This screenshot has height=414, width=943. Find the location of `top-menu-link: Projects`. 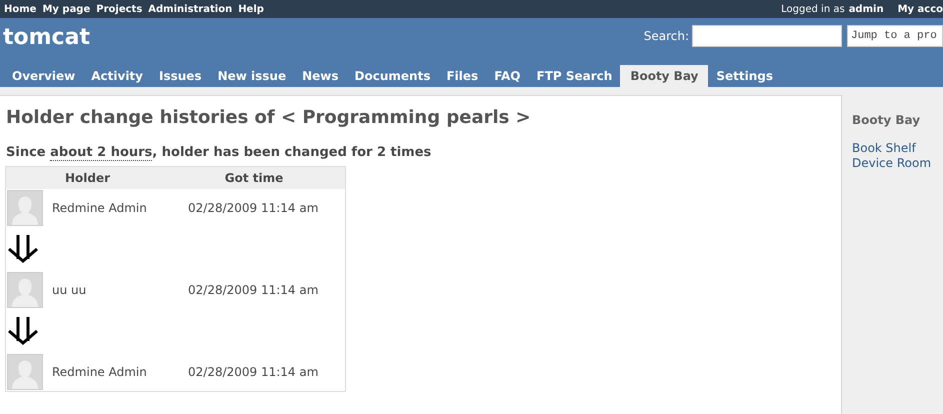

top-menu-link: Projects is located at coordinates (119, 9).